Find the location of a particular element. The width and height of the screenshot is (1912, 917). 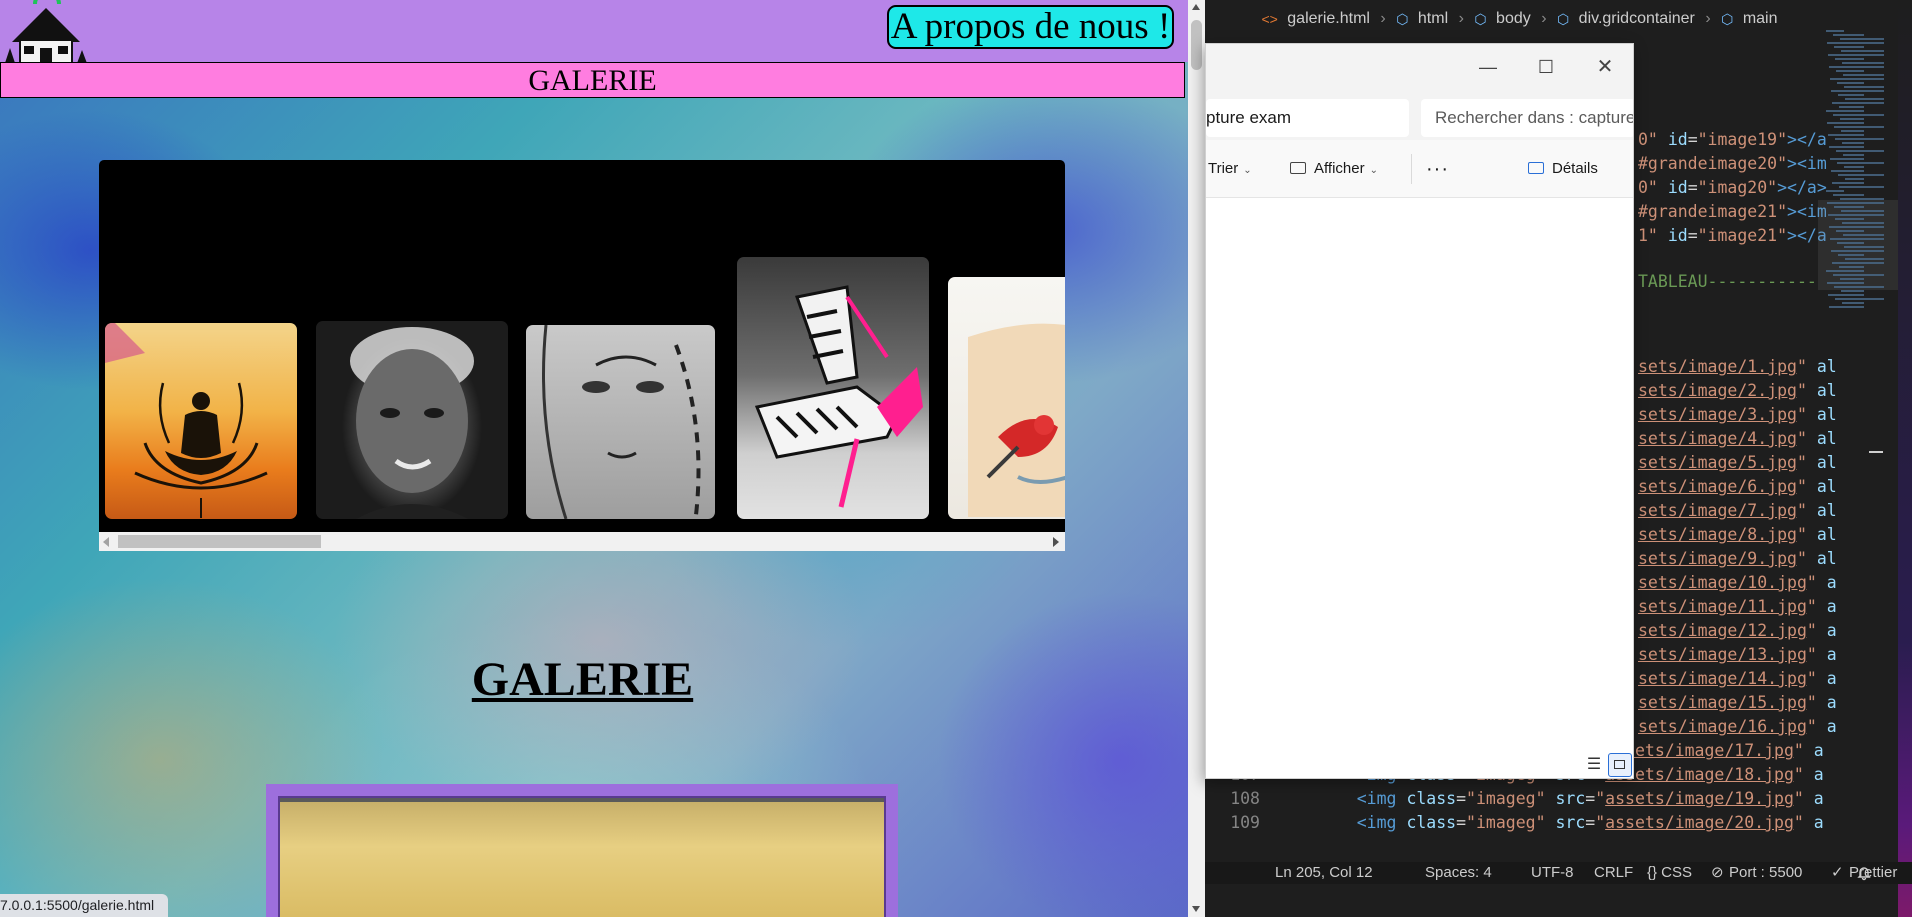

editor-minimap is located at coordinates (1858, 245).